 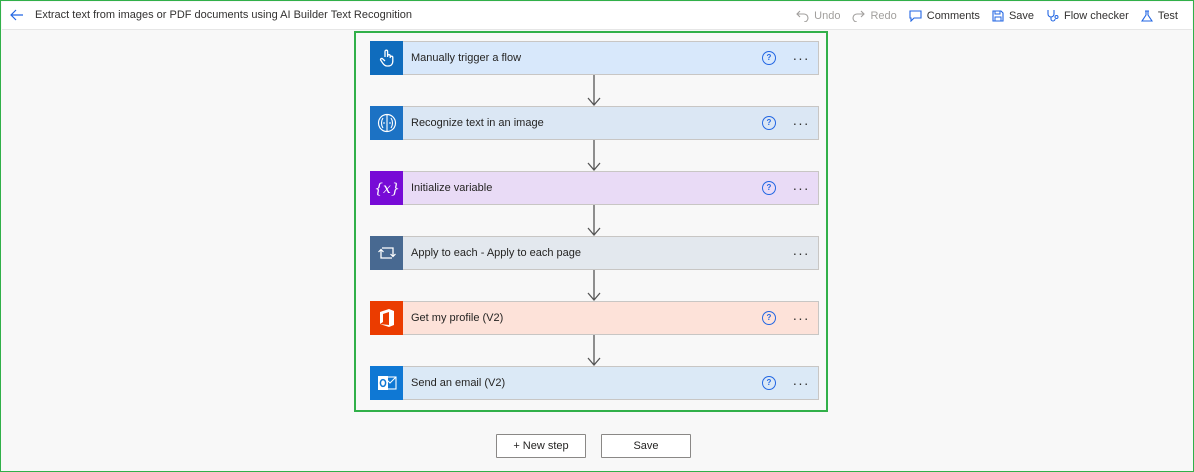 I want to click on office-icon, so click(x=386, y=318).